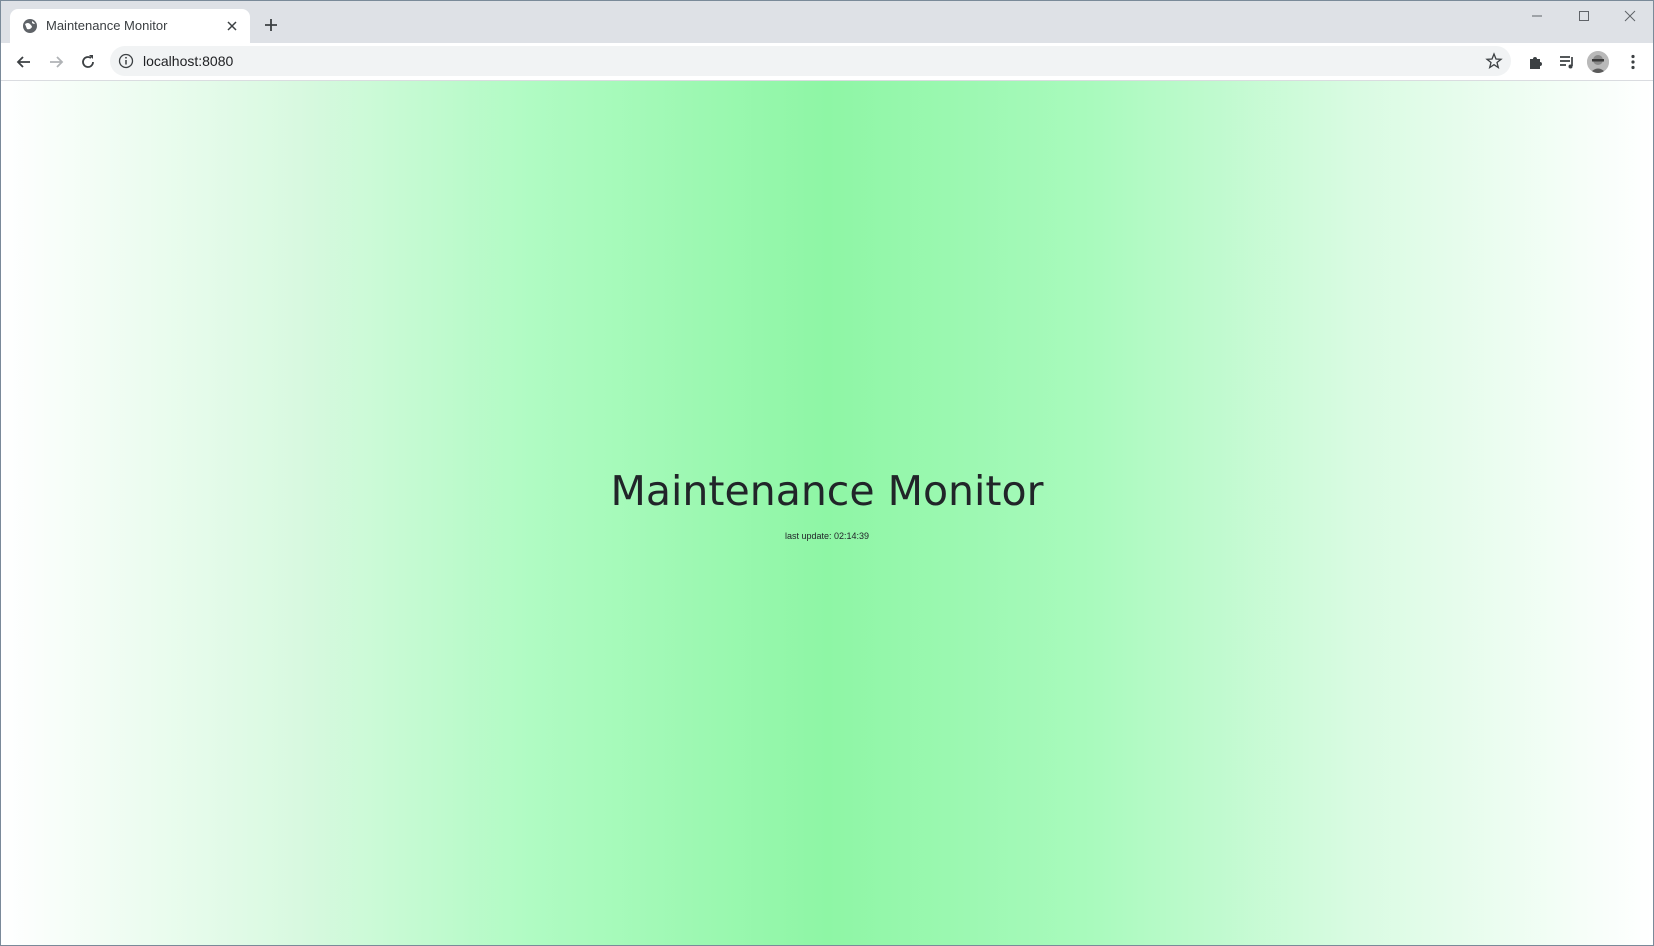 This screenshot has height=946, width=1654. Describe the element at coordinates (1633, 62) in the screenshot. I see `kebab-menu-icon` at that location.